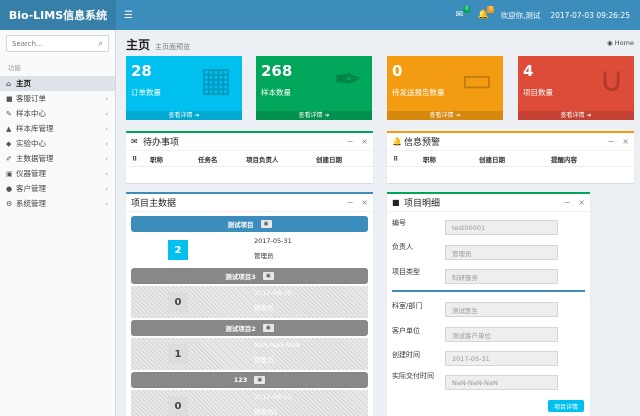 Image resolution: width=640 pixels, height=416 pixels. What do you see at coordinates (31, 188) in the screenshot?
I see `sidebar-item-label: 客户管理` at bounding box center [31, 188].